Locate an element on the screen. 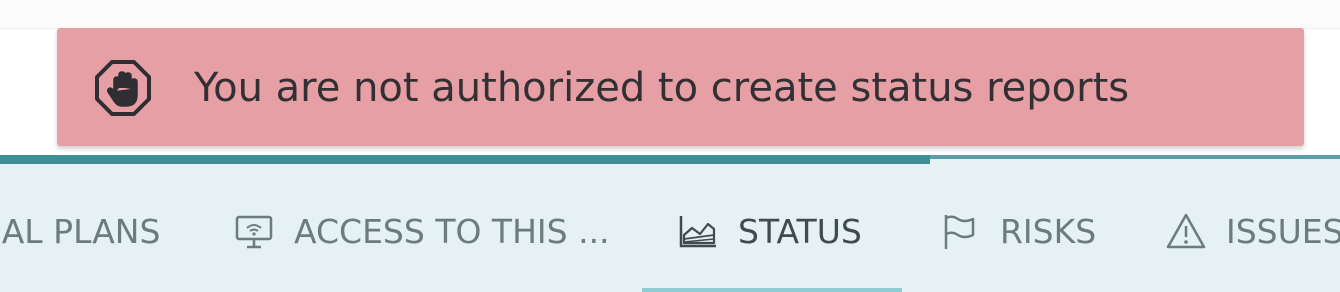 Image resolution: width=1340 pixels, height=292 pixels. tab-status: STATUS is located at coordinates (770, 231).